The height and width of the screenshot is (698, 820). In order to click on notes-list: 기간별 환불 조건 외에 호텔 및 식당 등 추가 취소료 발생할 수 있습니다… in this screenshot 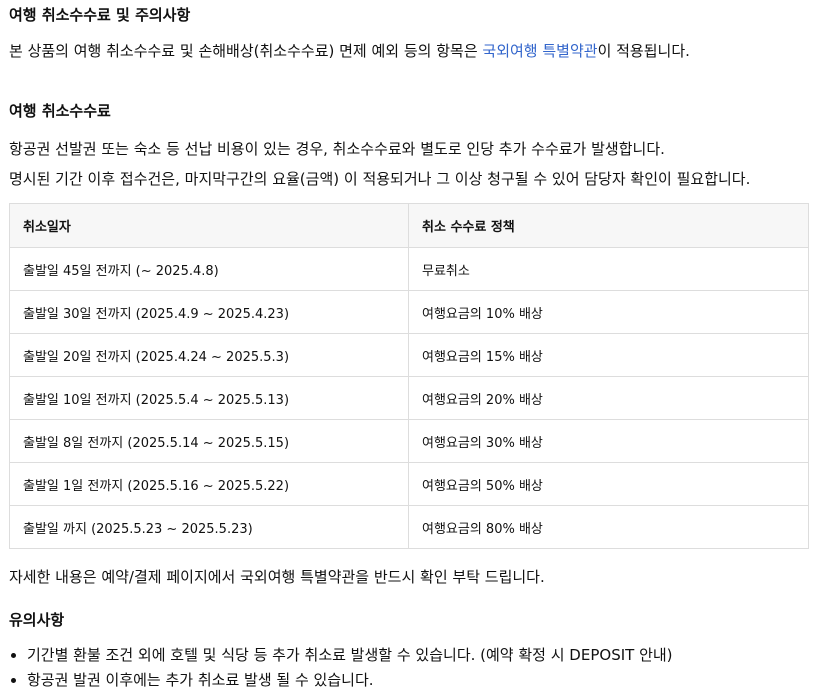, I will do `click(341, 670)`.